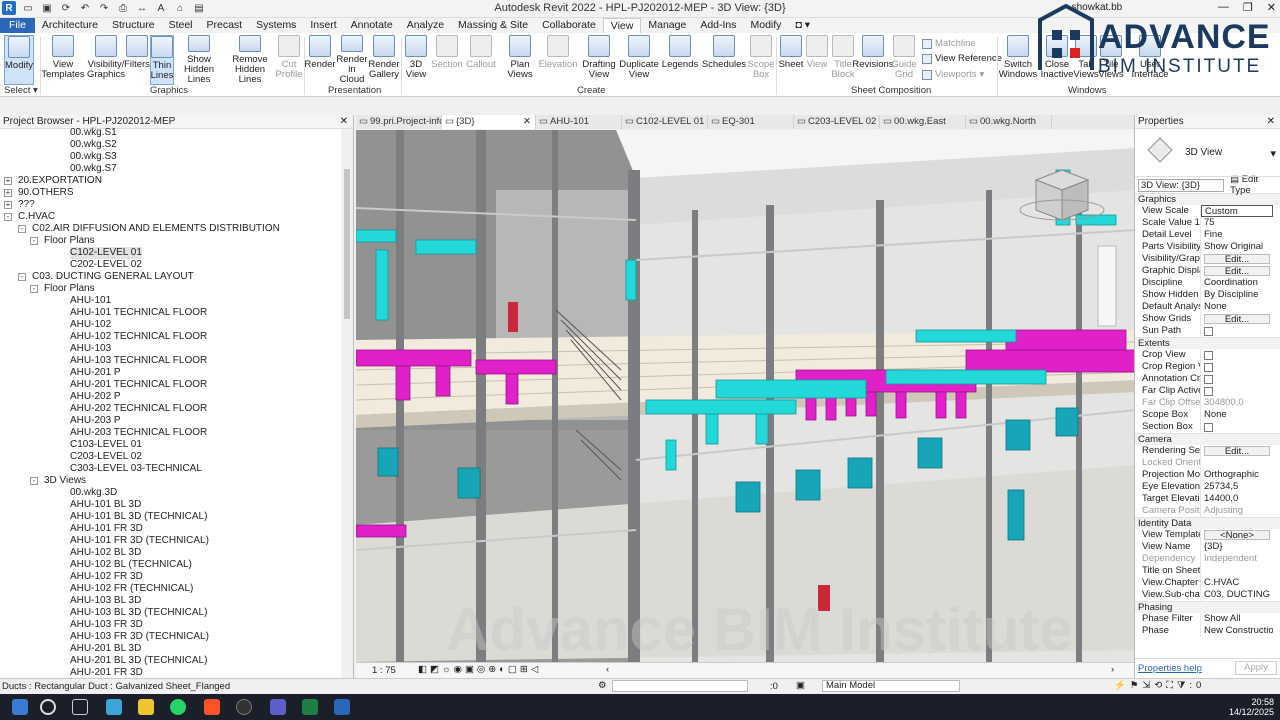 This screenshot has width=1280, height=720. What do you see at coordinates (579, 122) in the screenshot?
I see `view-tab: ▭ AHU-101` at bounding box center [579, 122].